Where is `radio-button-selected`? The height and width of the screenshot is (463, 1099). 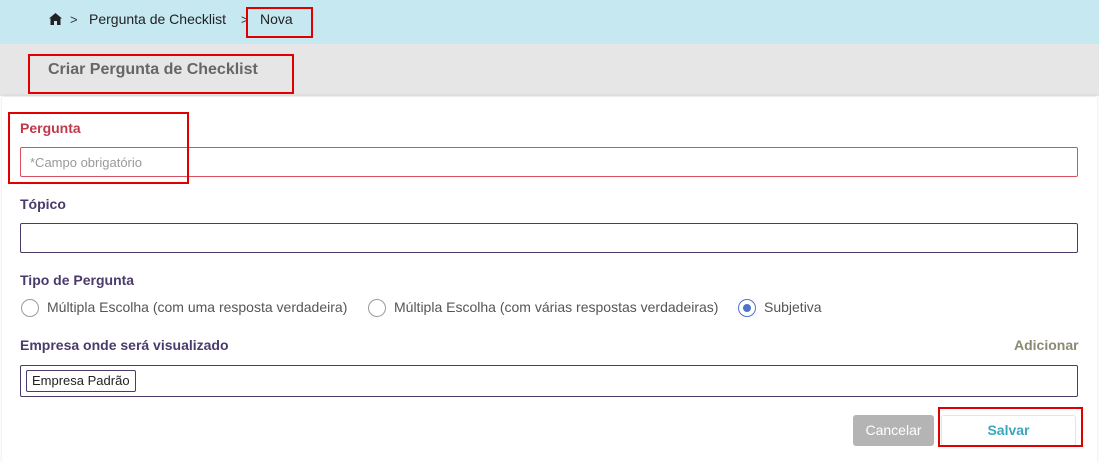 radio-button-selected is located at coordinates (747, 308).